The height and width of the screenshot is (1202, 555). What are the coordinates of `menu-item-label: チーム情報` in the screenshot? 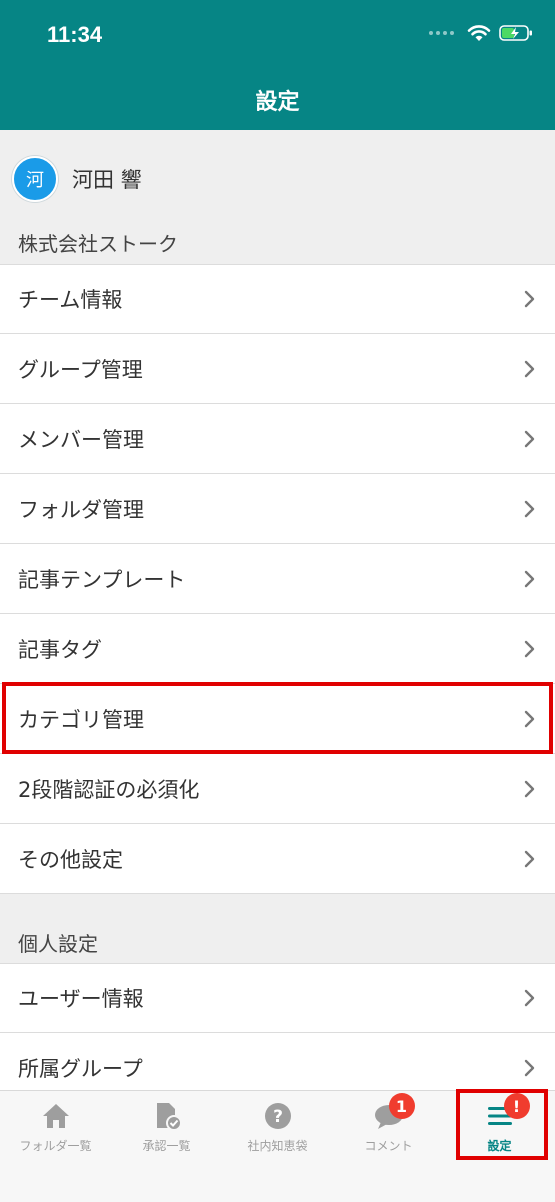 It's located at (70, 300).